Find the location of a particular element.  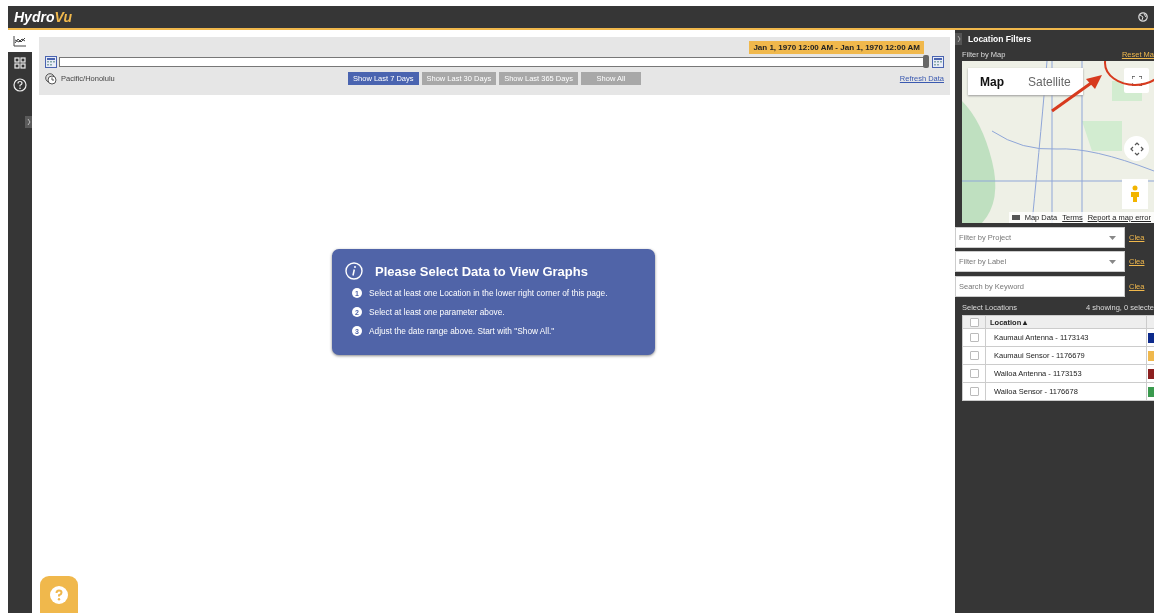

step-text: Select at least one parameter above. is located at coordinates (437, 312).